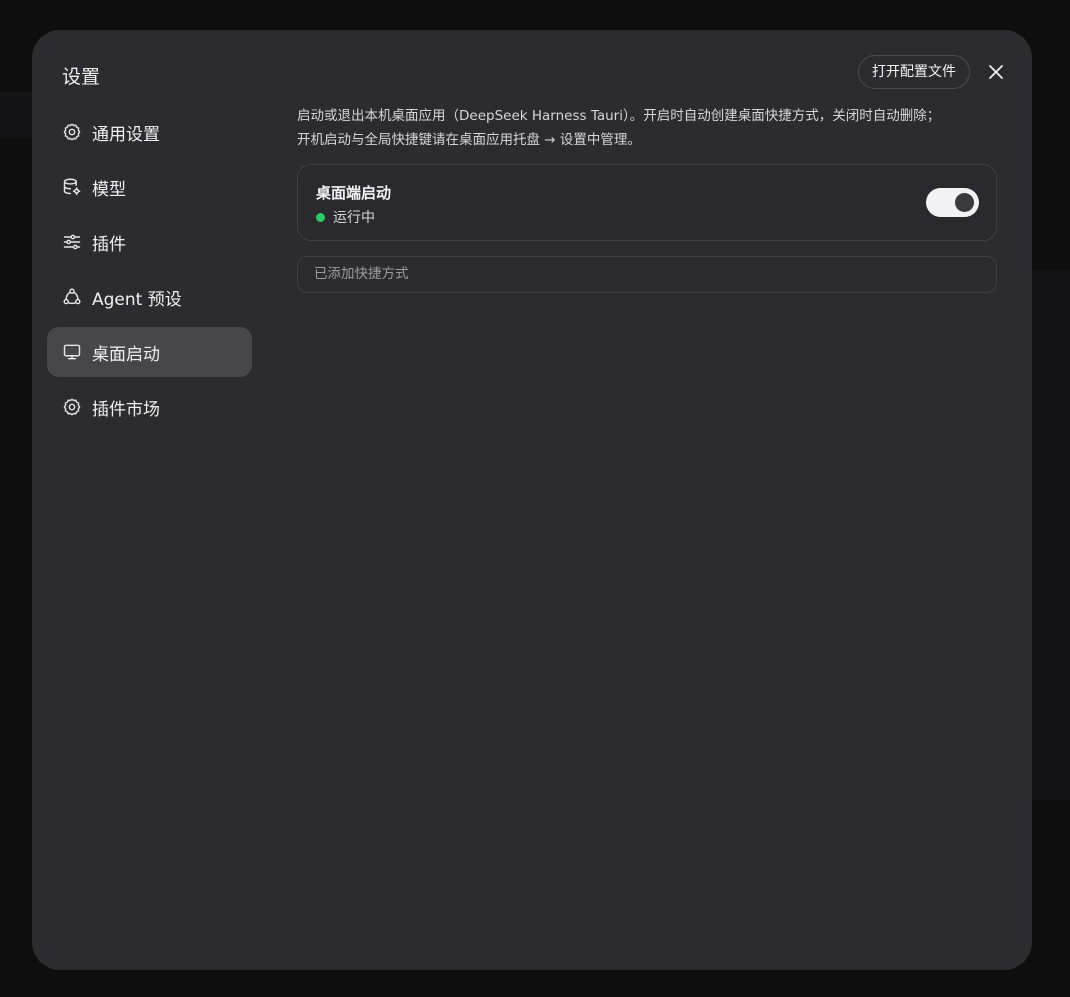 The height and width of the screenshot is (997, 1070). I want to click on open-config-button: 打开配置文件, so click(914, 72).